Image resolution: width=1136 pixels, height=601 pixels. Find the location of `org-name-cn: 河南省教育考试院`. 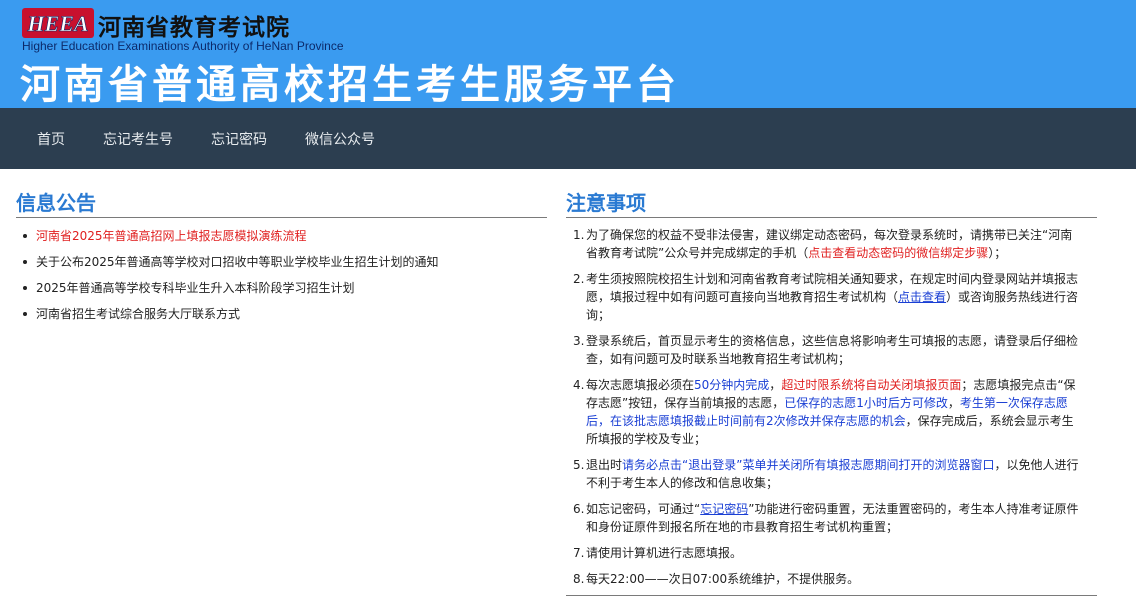

org-name-cn: 河南省教育考试院 is located at coordinates (194, 28).